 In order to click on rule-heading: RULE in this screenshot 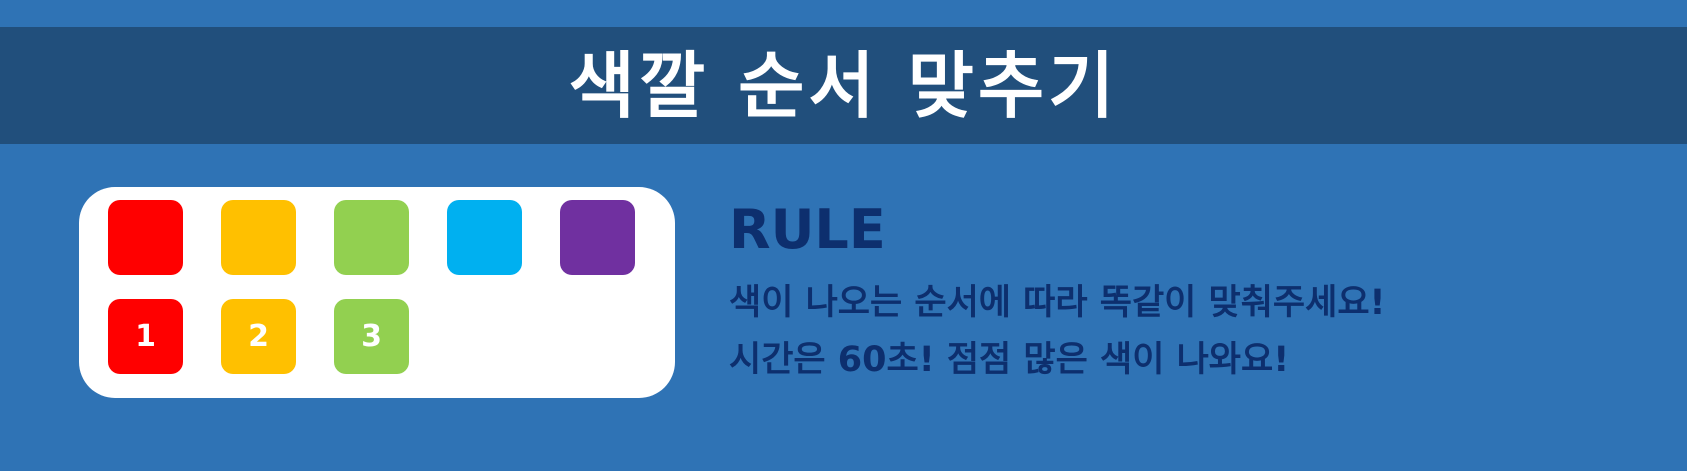, I will do `click(807, 229)`.